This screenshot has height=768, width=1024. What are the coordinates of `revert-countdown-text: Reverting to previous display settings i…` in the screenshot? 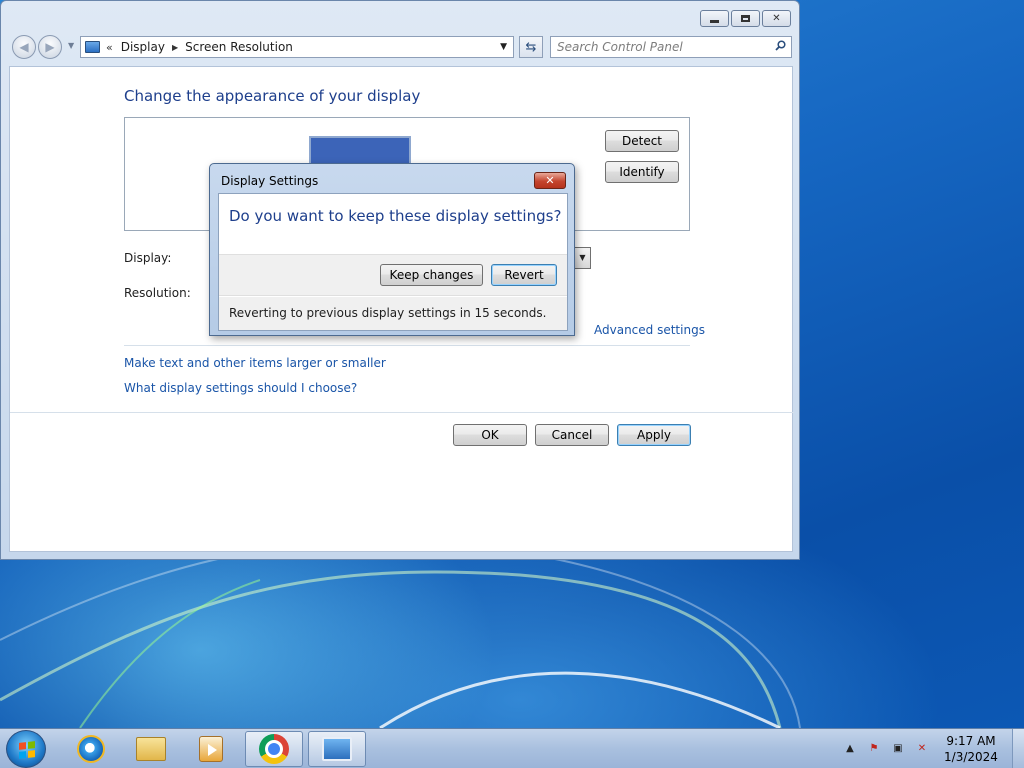 It's located at (388, 313).